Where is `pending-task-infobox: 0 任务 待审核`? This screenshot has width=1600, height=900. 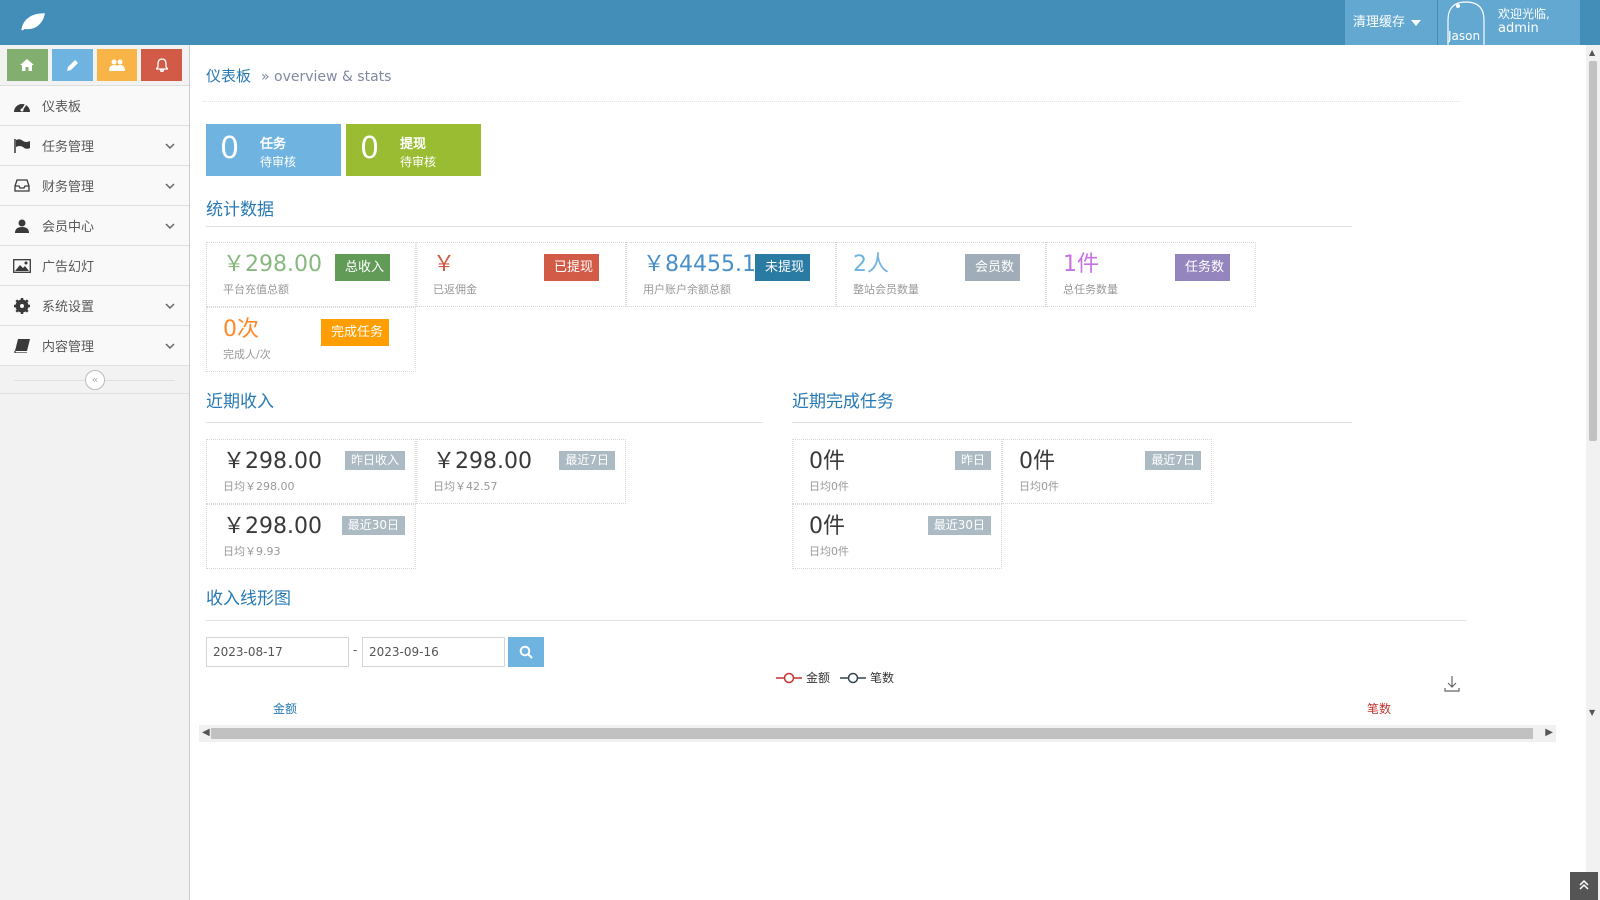
pending-task-infobox: 0 任务 待审核 is located at coordinates (273, 150).